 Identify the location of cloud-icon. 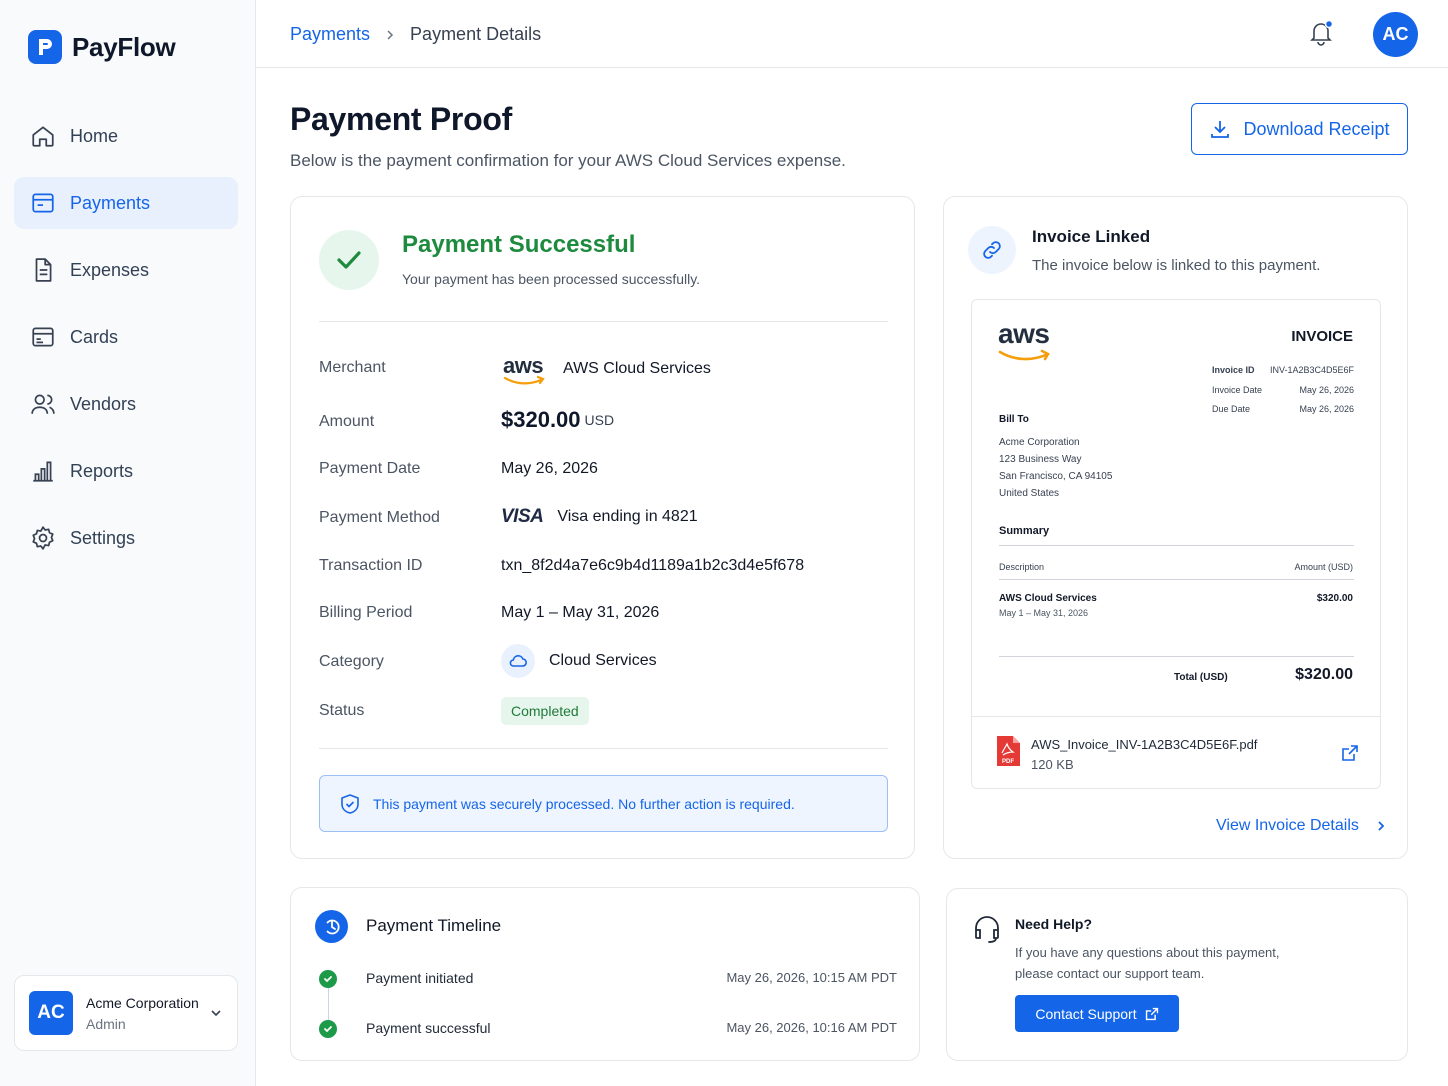
(518, 661).